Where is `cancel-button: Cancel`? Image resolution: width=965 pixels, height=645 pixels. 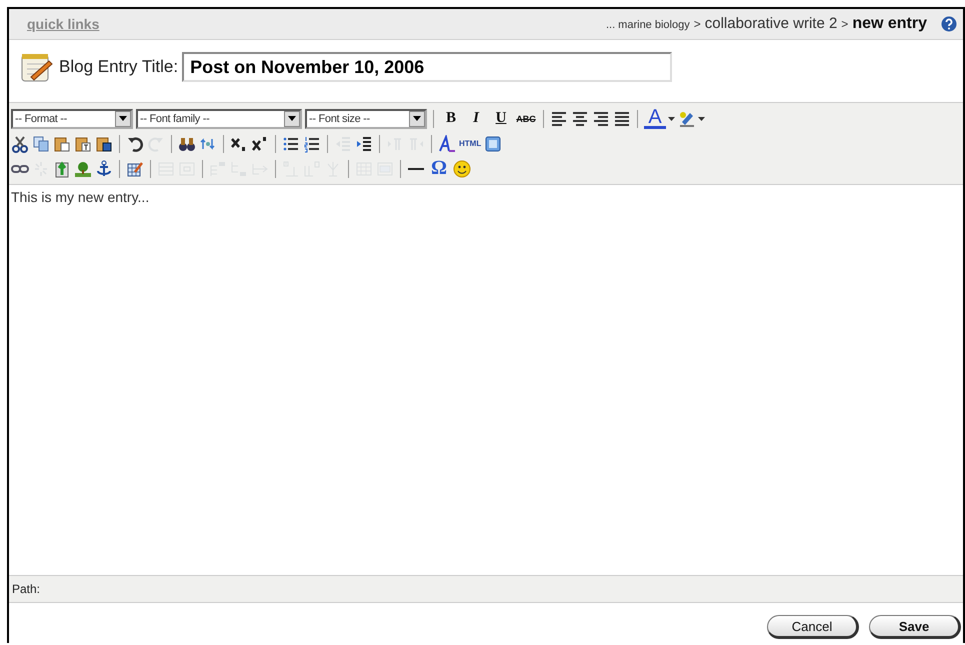
cancel-button: Cancel is located at coordinates (813, 627).